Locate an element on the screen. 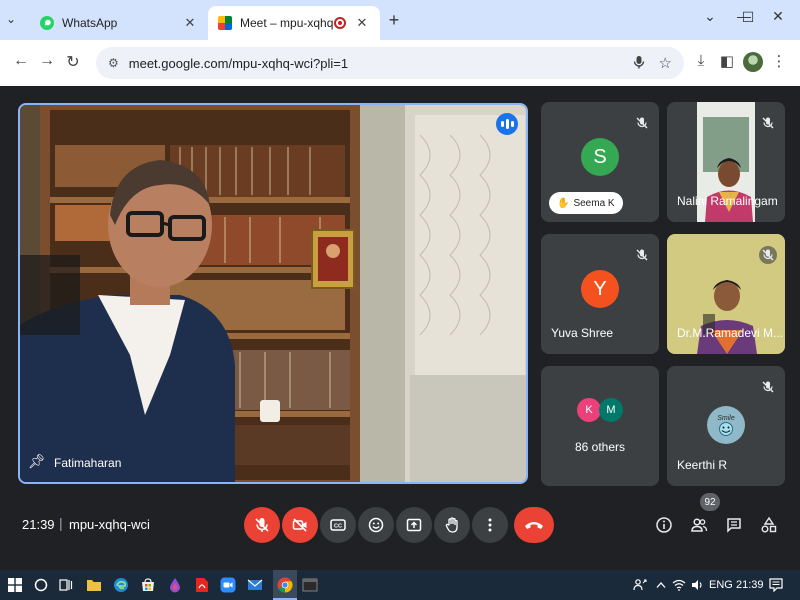 This screenshot has height=600, width=800. pin-icon: 📌︎ is located at coordinates (37, 461).